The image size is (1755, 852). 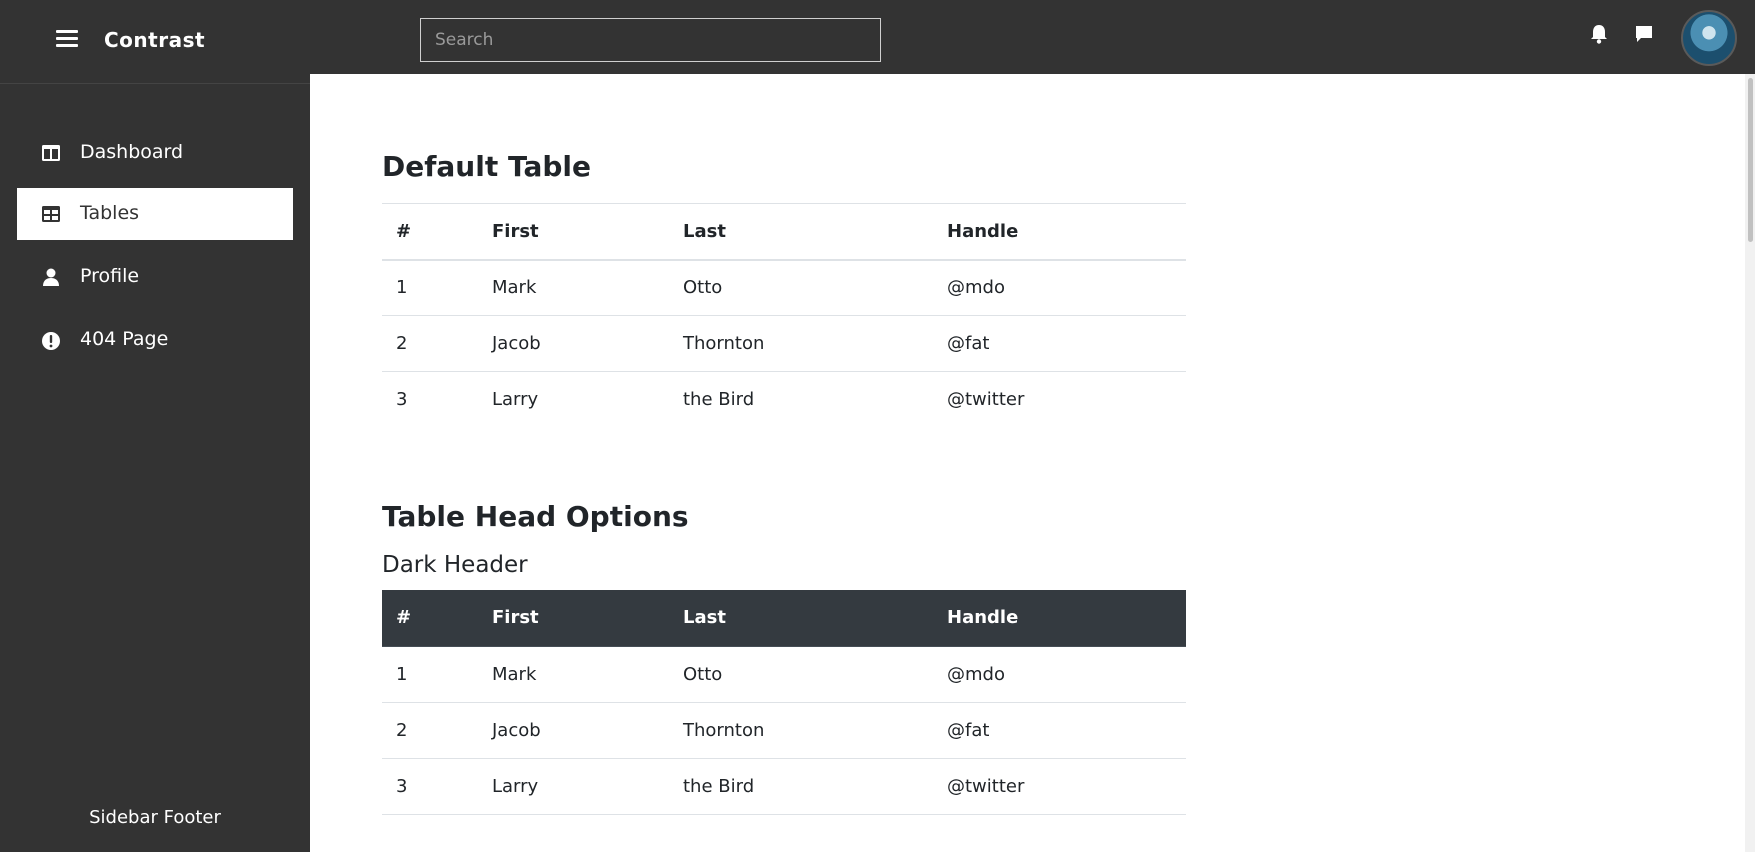 What do you see at coordinates (155, 817) in the screenshot?
I see `sidebar-footer: Sidebar Footer` at bounding box center [155, 817].